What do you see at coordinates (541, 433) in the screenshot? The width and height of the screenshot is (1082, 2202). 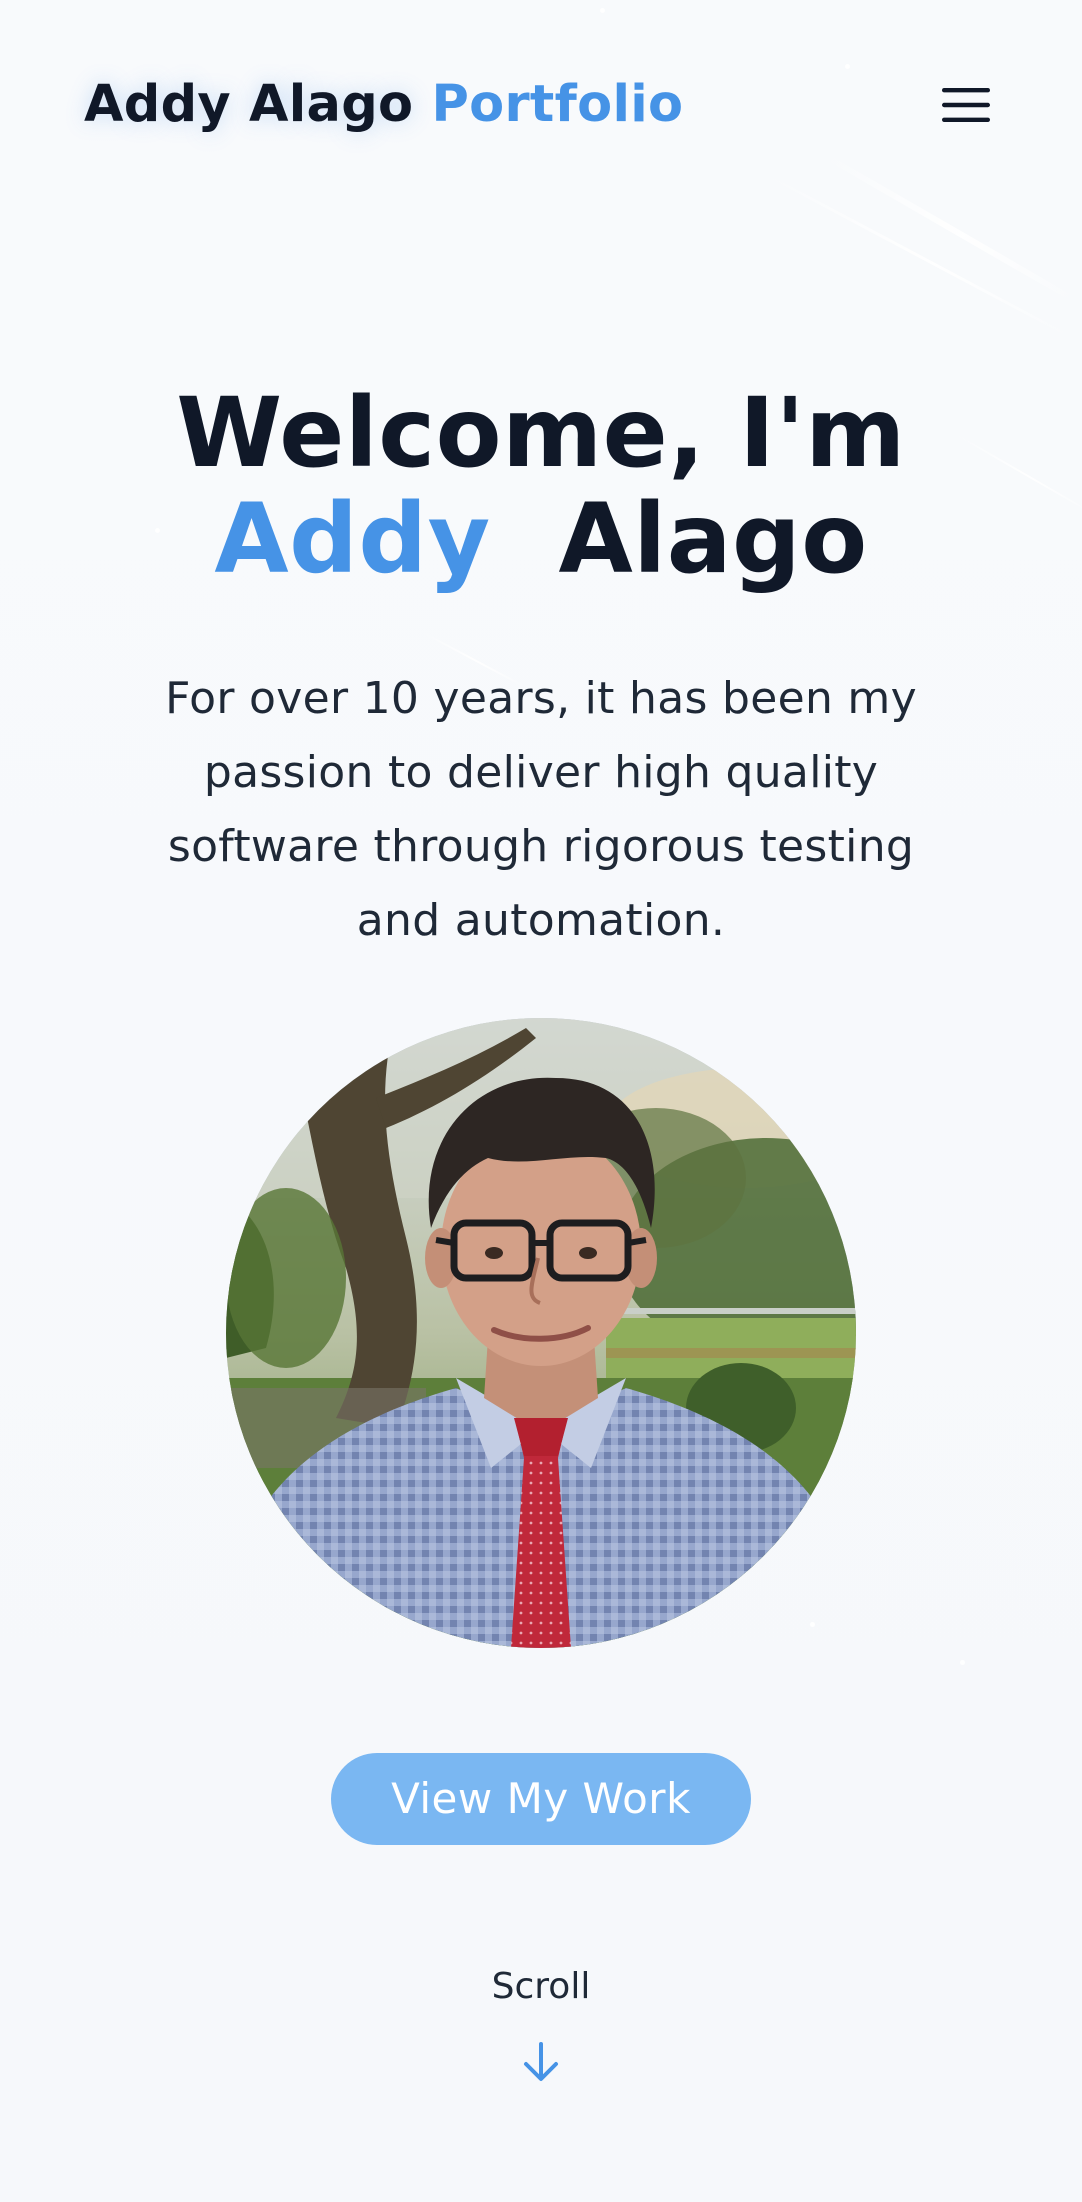 I see `hero-title-greeting: Welcome, I'm` at bounding box center [541, 433].